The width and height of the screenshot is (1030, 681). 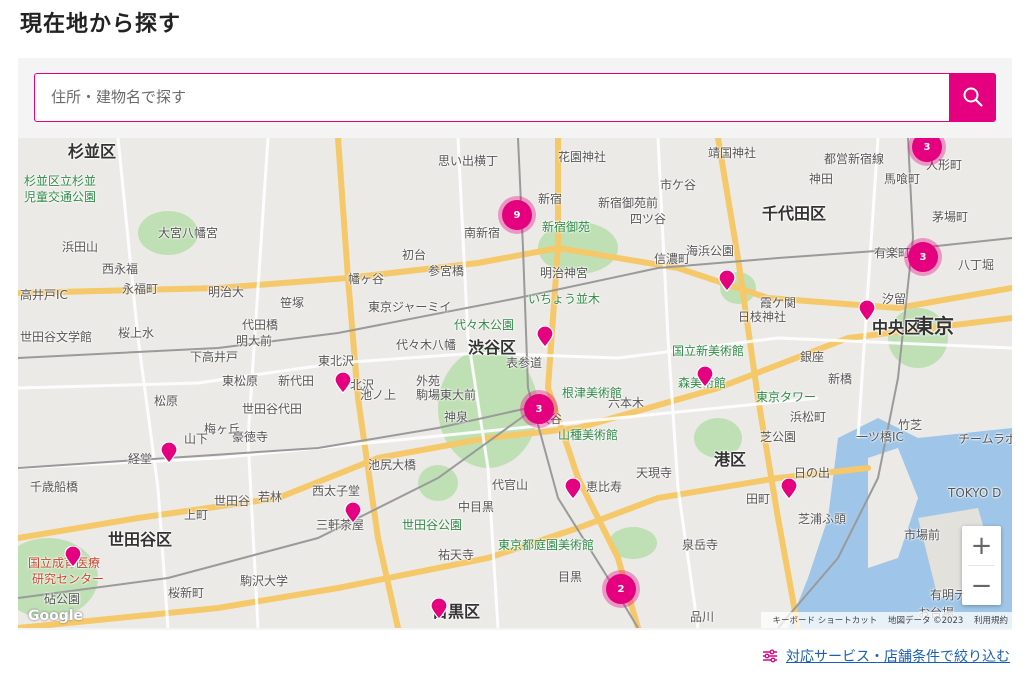 I want to click on map-label: 恵比寿, so click(x=604, y=487).